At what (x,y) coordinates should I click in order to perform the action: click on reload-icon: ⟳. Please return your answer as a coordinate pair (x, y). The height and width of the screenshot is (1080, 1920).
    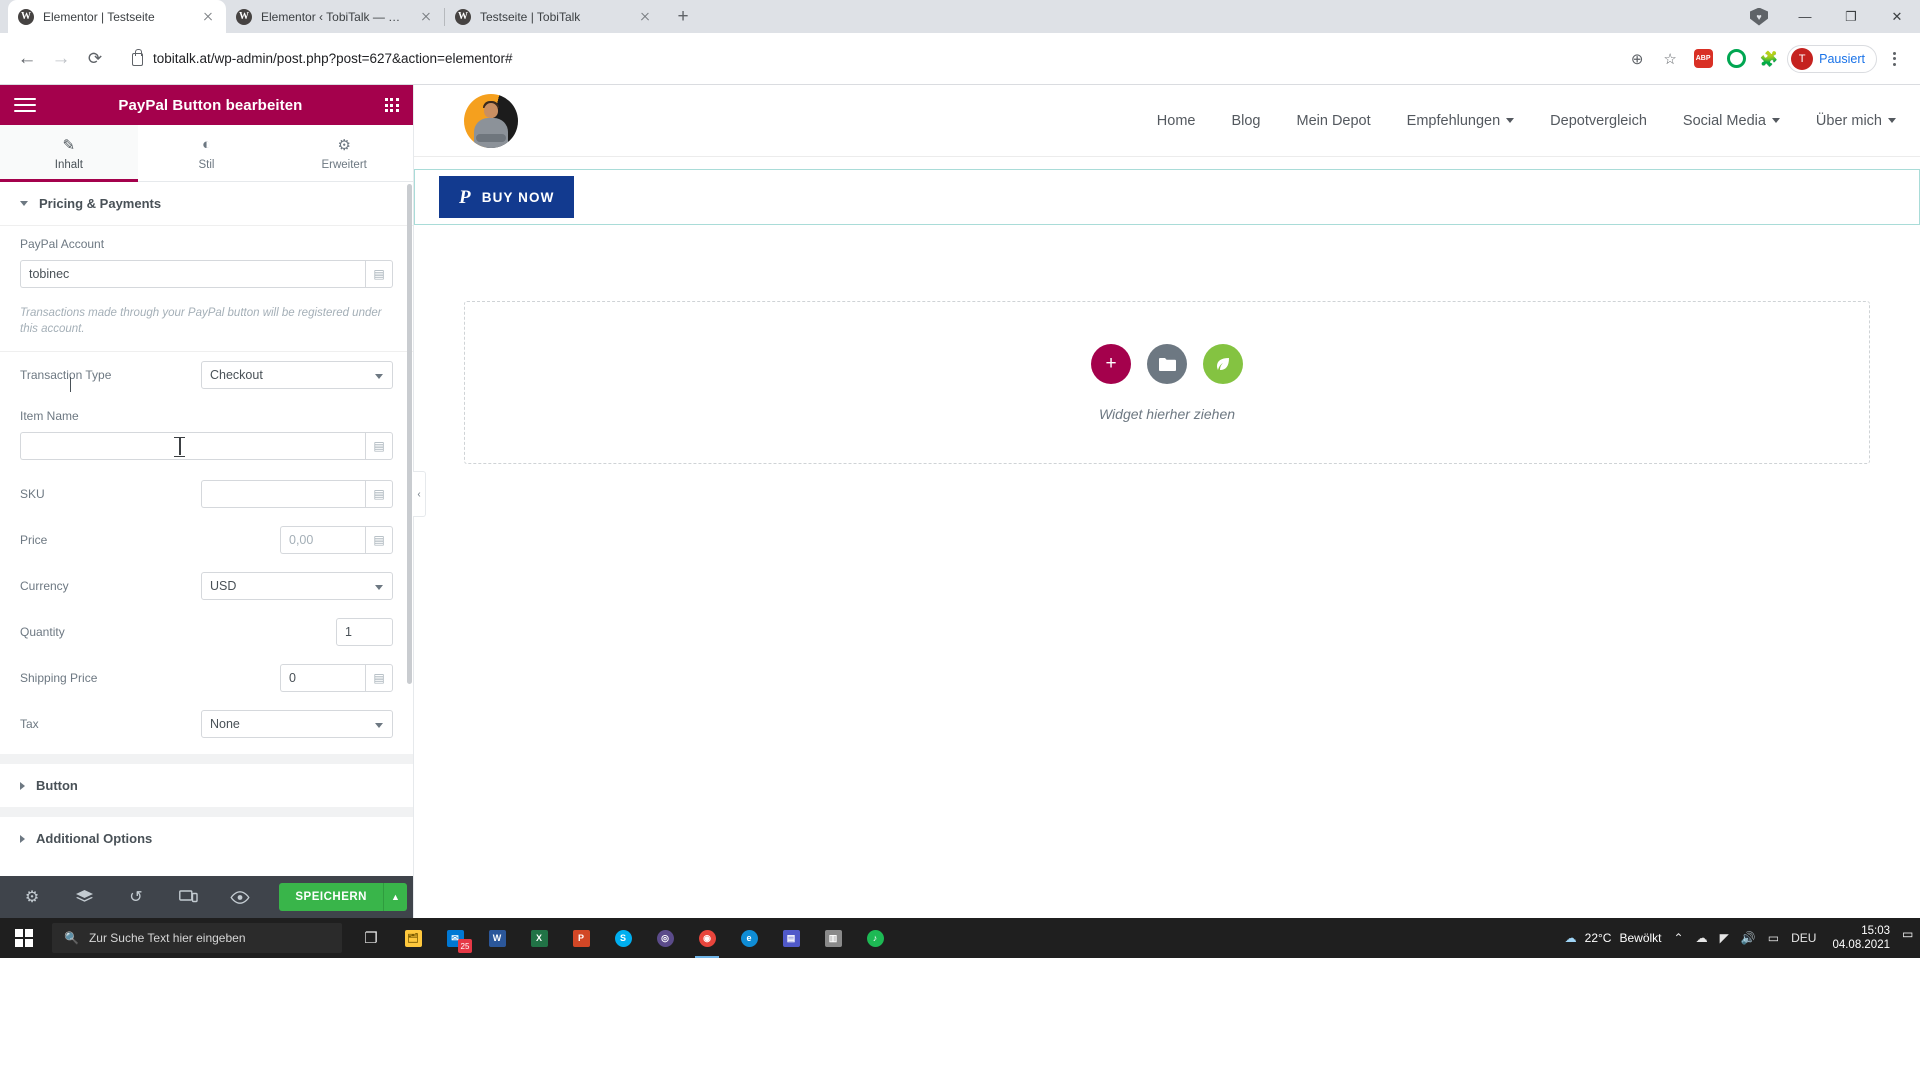
    Looking at the image, I should click on (95, 59).